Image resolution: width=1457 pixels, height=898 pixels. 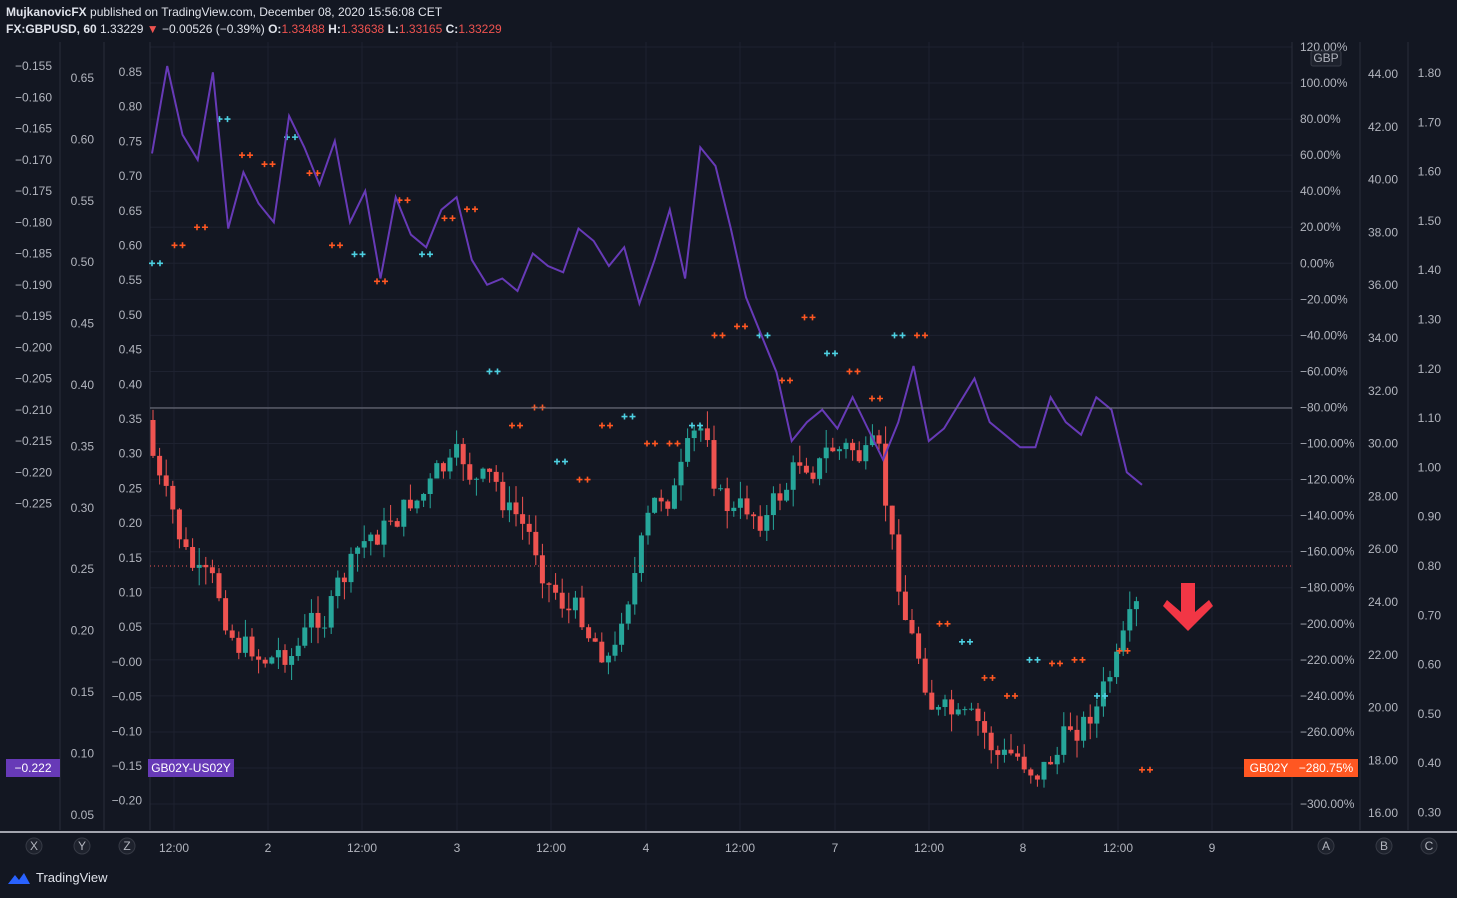 I want to click on axis-b-tick-label: 44.00, so click(x=1383, y=74).